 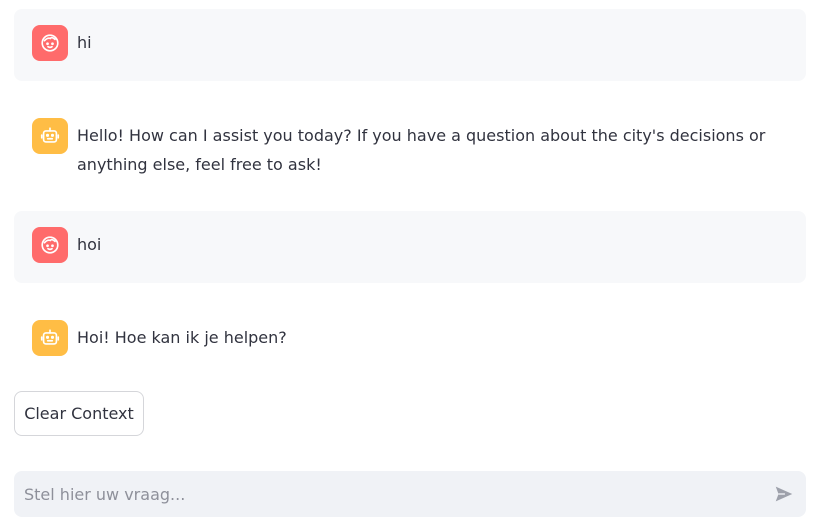 What do you see at coordinates (84, 42) in the screenshot?
I see `message-text: hi` at bounding box center [84, 42].